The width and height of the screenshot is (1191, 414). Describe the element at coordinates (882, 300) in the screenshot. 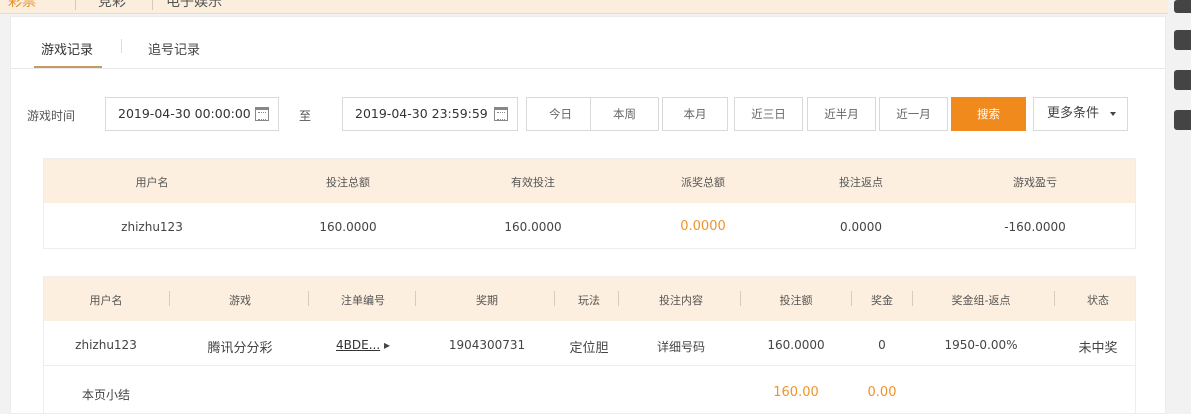

I see `detail-header-cell: 奖金` at that location.